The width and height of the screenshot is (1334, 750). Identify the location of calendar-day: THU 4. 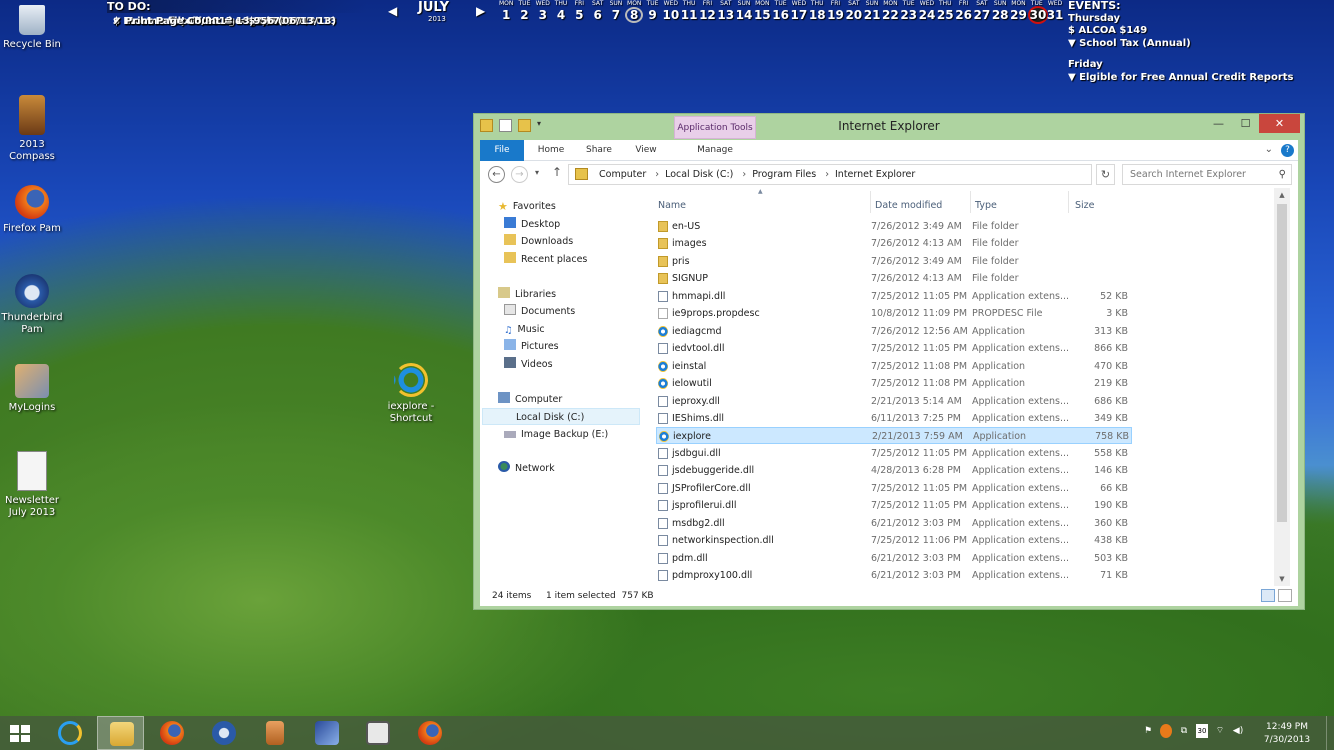
(561, 12).